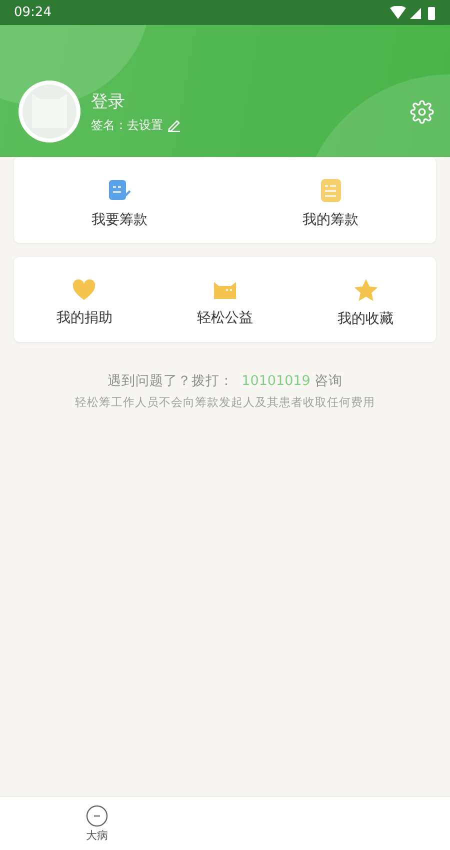 This screenshot has height=850, width=450. I want to click on avatar, so click(49, 111).